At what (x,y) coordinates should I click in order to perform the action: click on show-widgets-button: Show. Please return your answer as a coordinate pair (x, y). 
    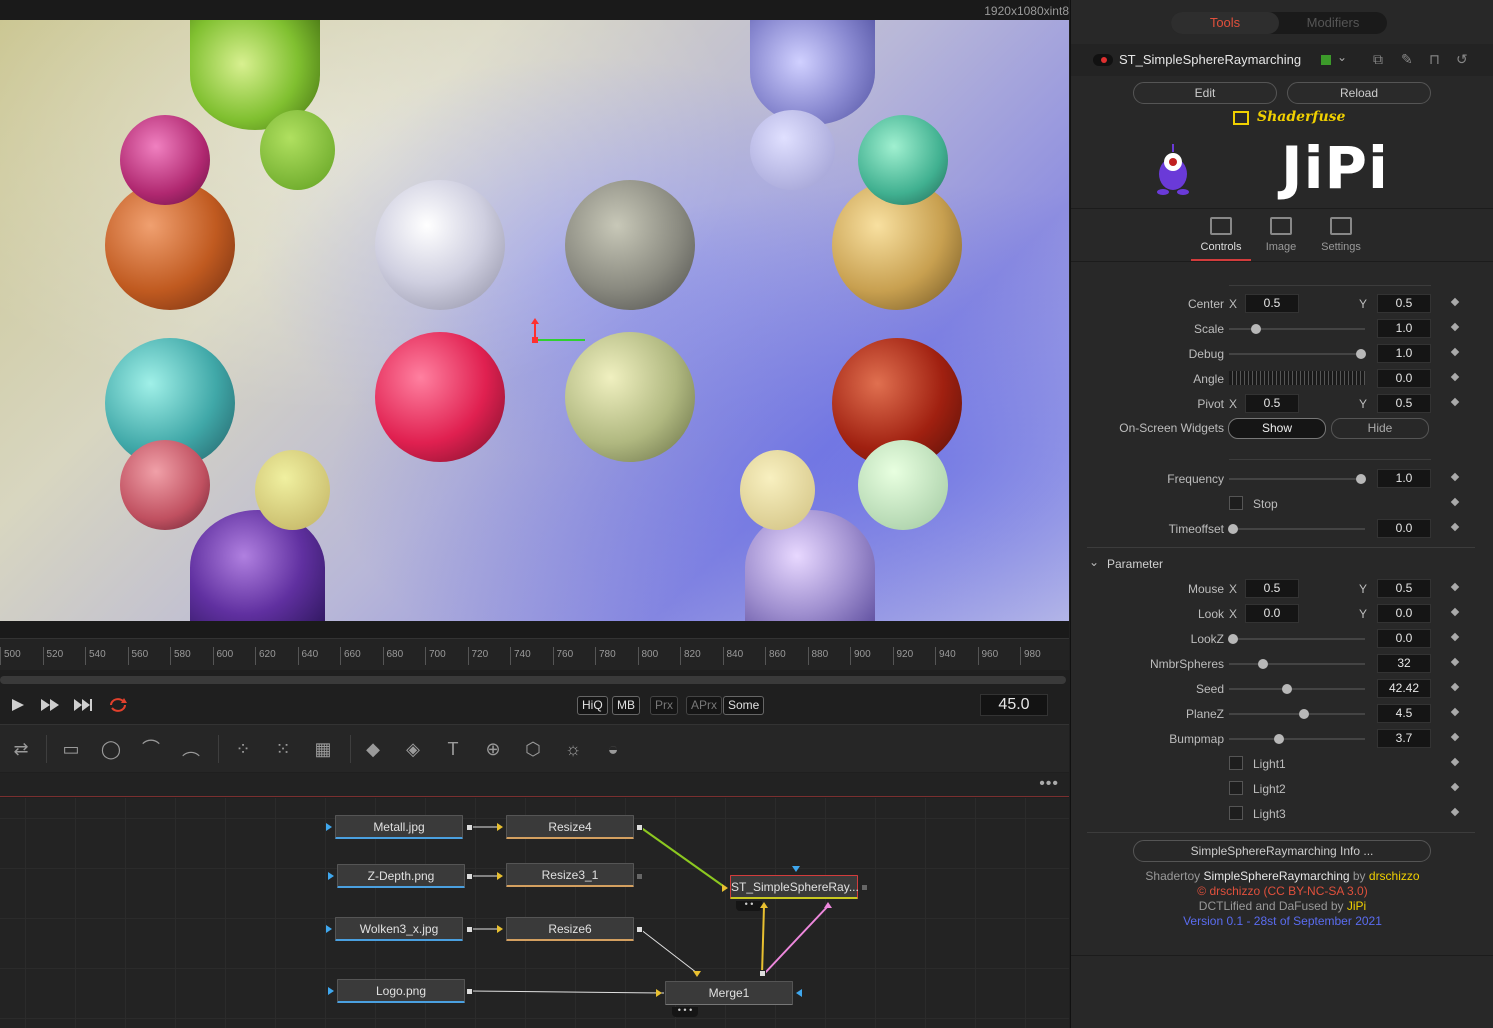
    Looking at the image, I should click on (1277, 428).